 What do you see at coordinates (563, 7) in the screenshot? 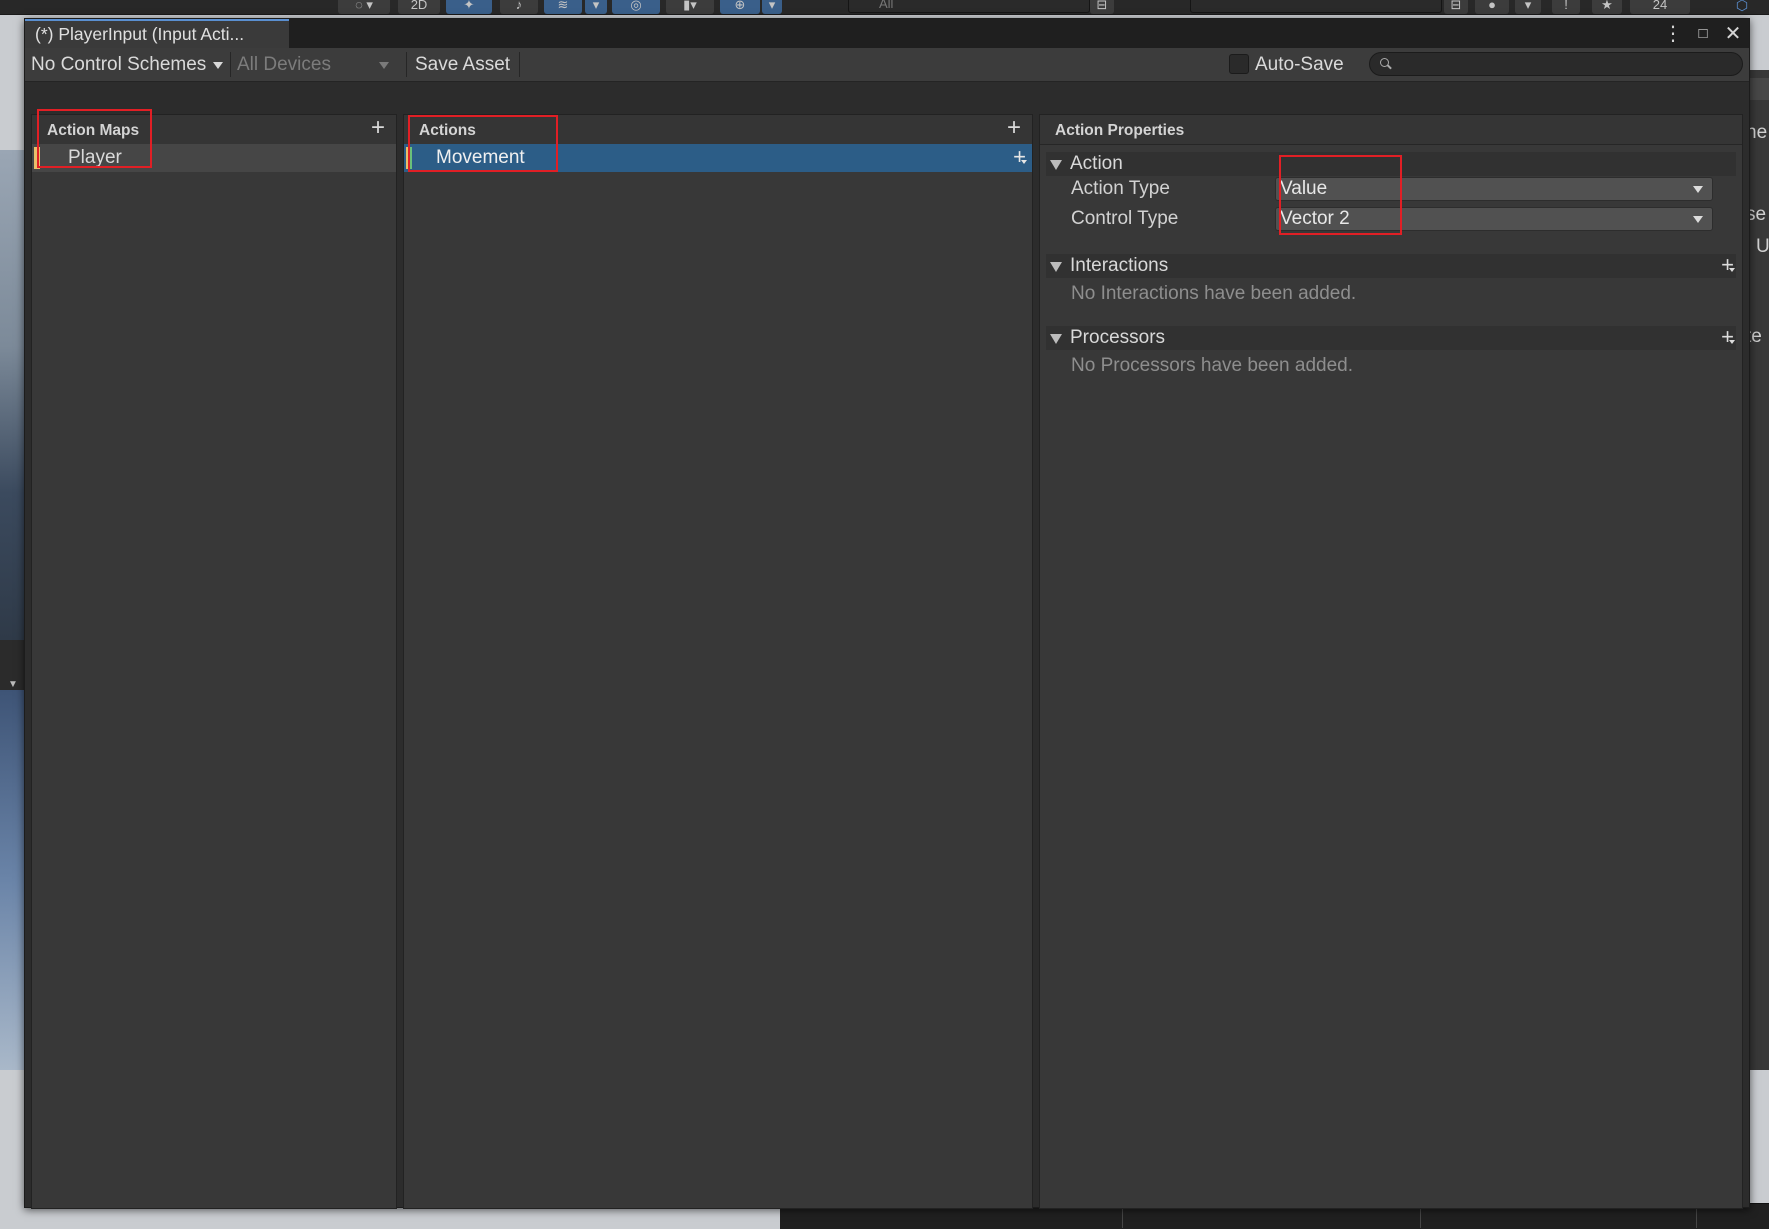
I see `effects-toggle-icon: ≋` at bounding box center [563, 7].